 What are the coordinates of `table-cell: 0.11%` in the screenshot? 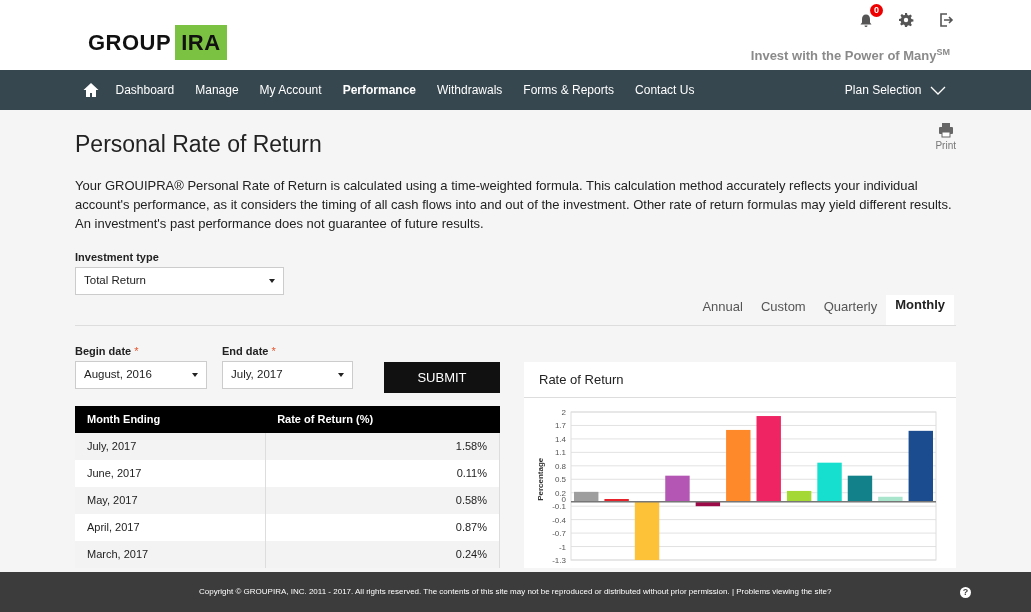 It's located at (382, 474).